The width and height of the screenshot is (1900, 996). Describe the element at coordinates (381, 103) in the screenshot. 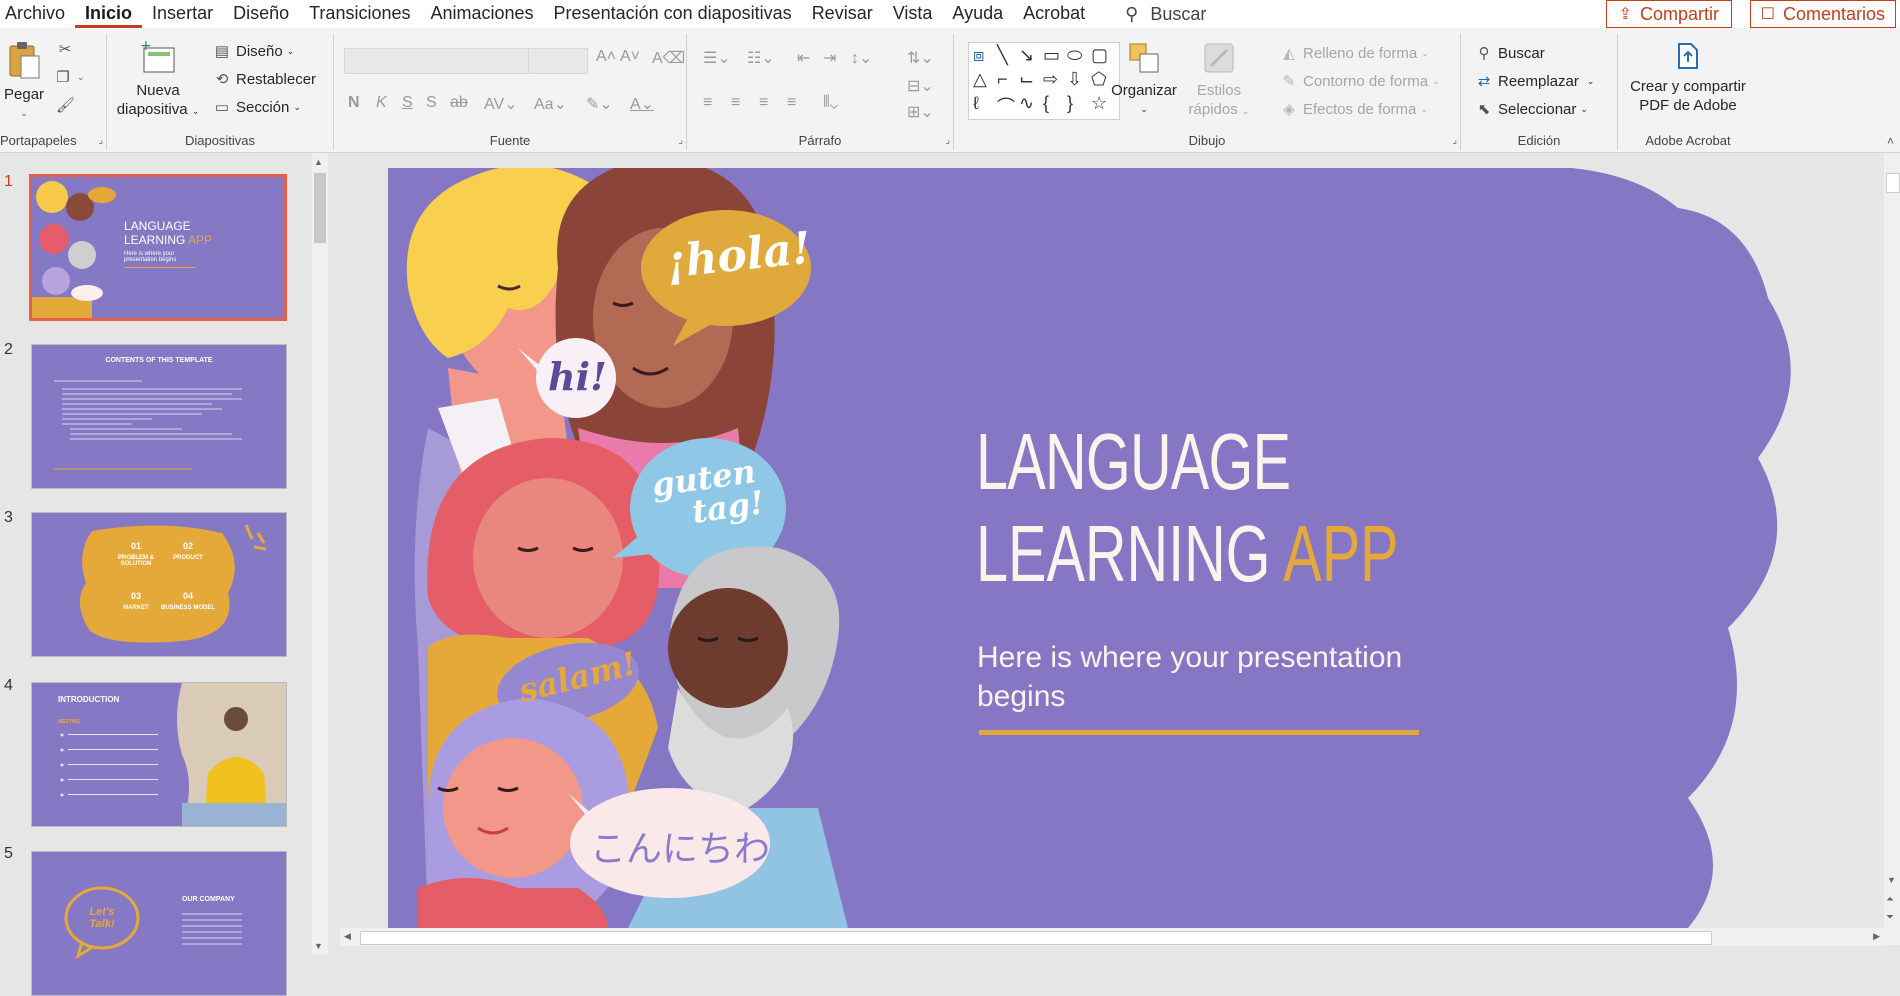

I see `italic-icon: K` at that location.